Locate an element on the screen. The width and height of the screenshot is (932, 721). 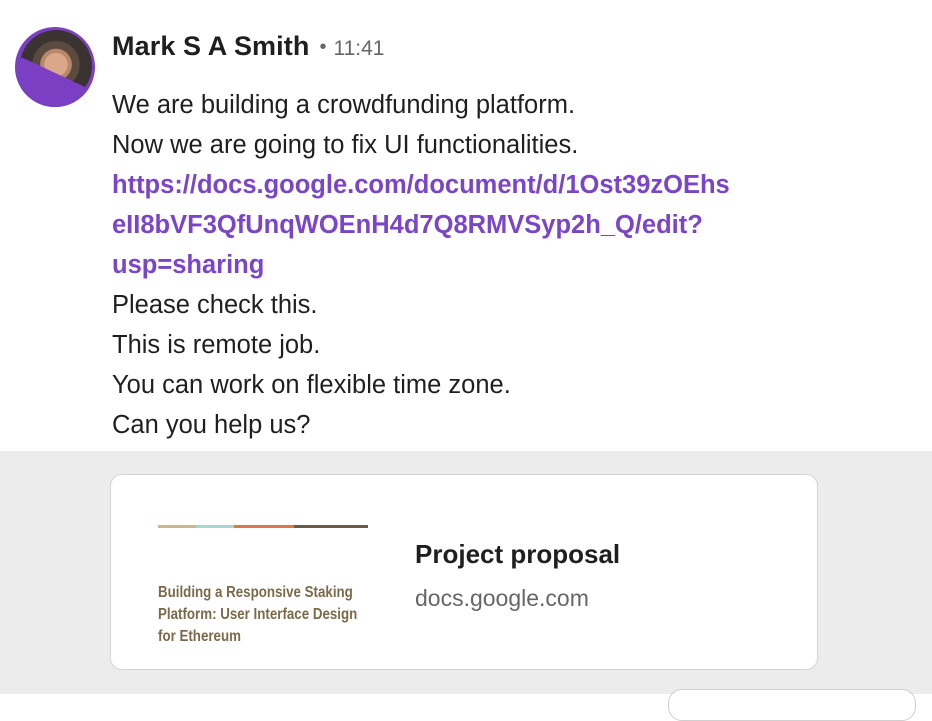
document-link-line: eII8bVF3QfUnqWOEnH4d7Q8RMVSyp2h_Q/edit? is located at coordinates (502, 225).